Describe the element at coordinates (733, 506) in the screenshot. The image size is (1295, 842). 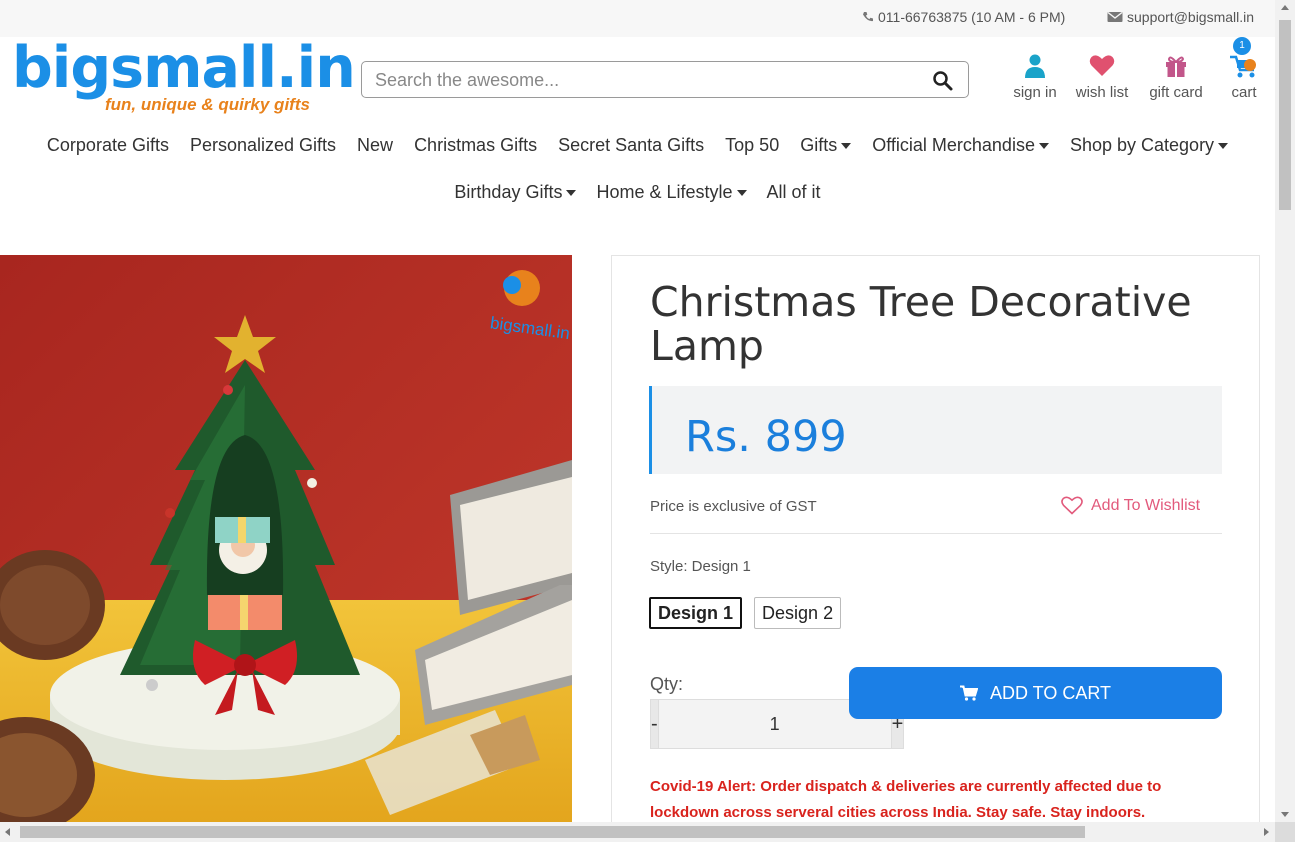
I see `gst-note: Price is exclusive of GST` at that location.